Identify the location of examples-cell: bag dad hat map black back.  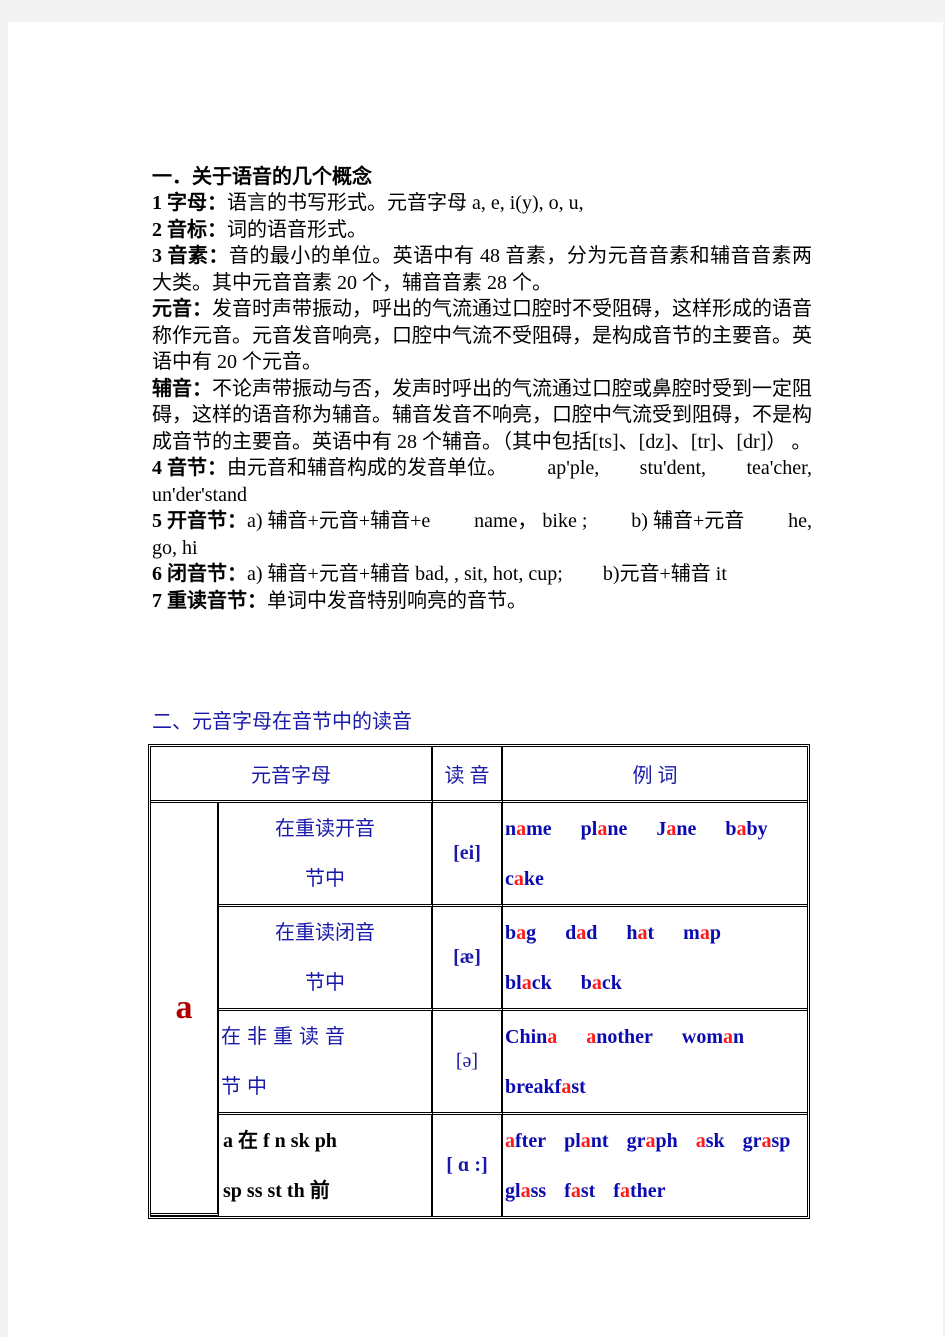
(655, 959).